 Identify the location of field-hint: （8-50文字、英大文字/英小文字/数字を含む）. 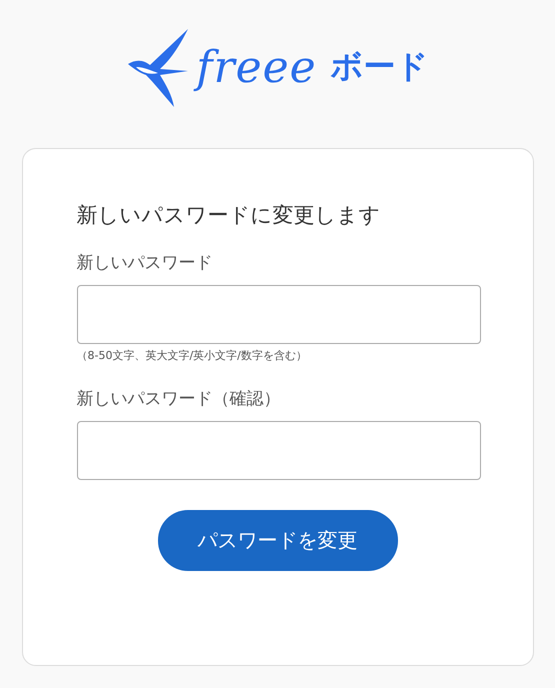
(192, 355).